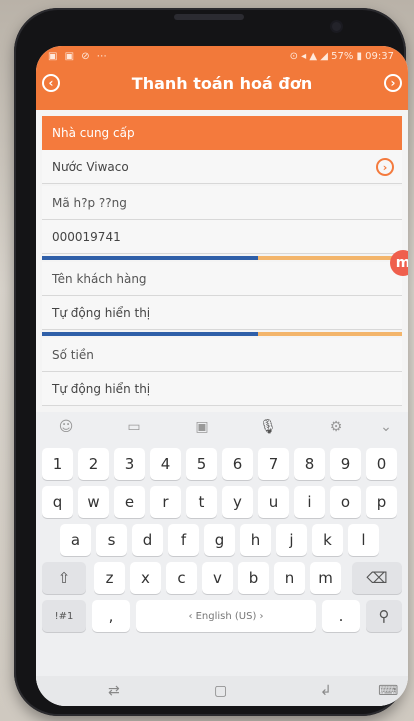 This screenshot has width=414, height=721. I want to click on amount-field: Tự động hiển thị, so click(222, 389).